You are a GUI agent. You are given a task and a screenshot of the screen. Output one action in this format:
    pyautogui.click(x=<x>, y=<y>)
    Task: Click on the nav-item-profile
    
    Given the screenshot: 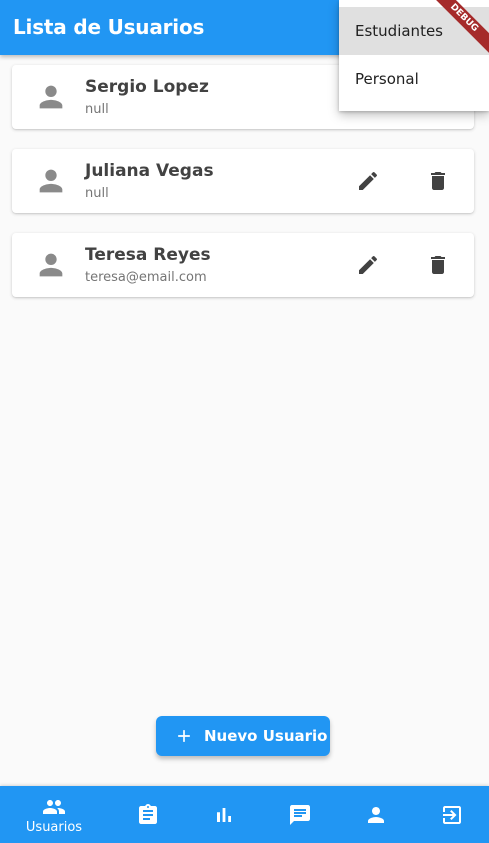 What is the action you would take?
    pyautogui.click(x=376, y=814)
    